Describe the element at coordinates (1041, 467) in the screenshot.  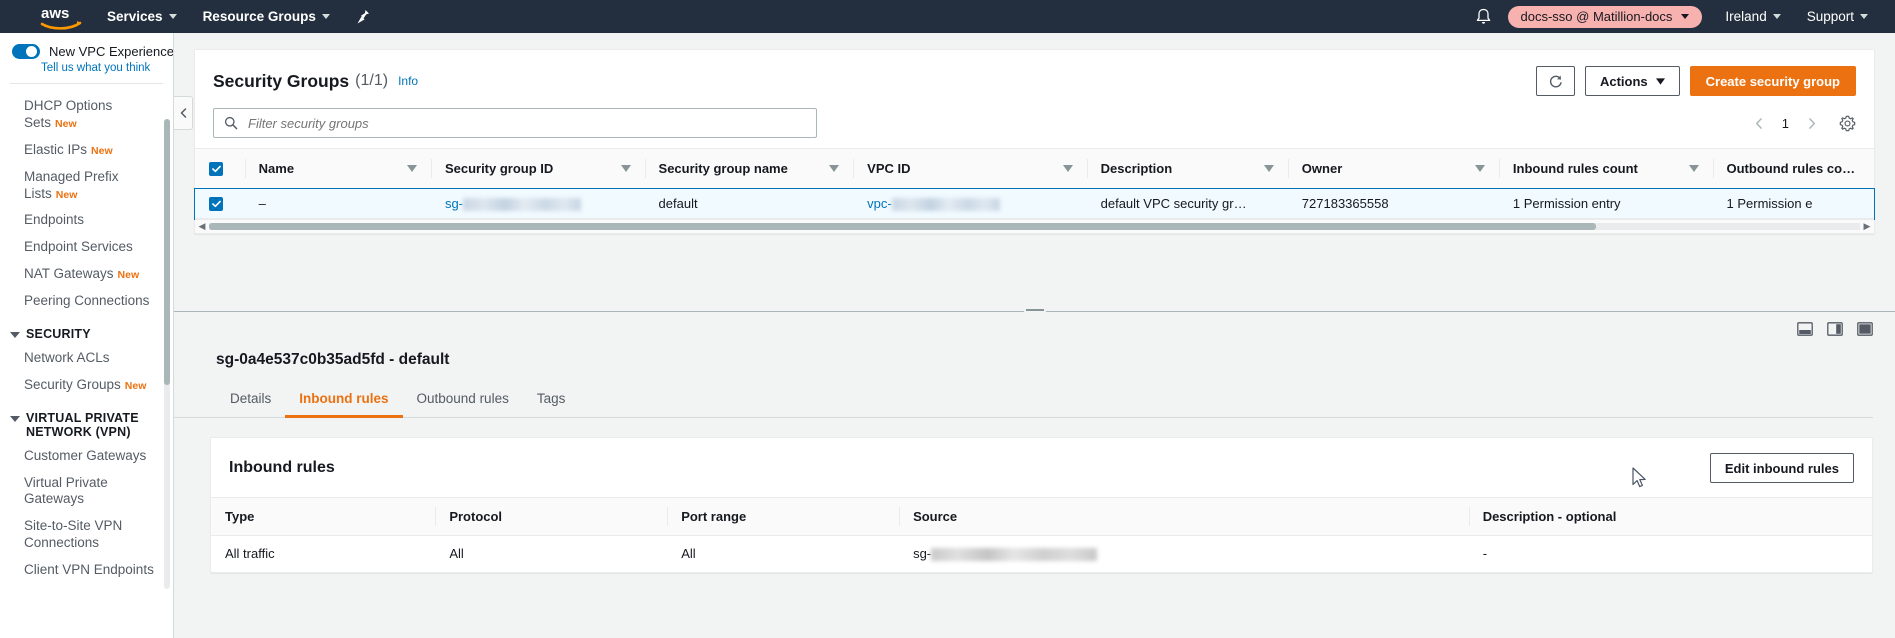
I see `inbound-rules-header: Inbound rules Edit inbound rules` at that location.